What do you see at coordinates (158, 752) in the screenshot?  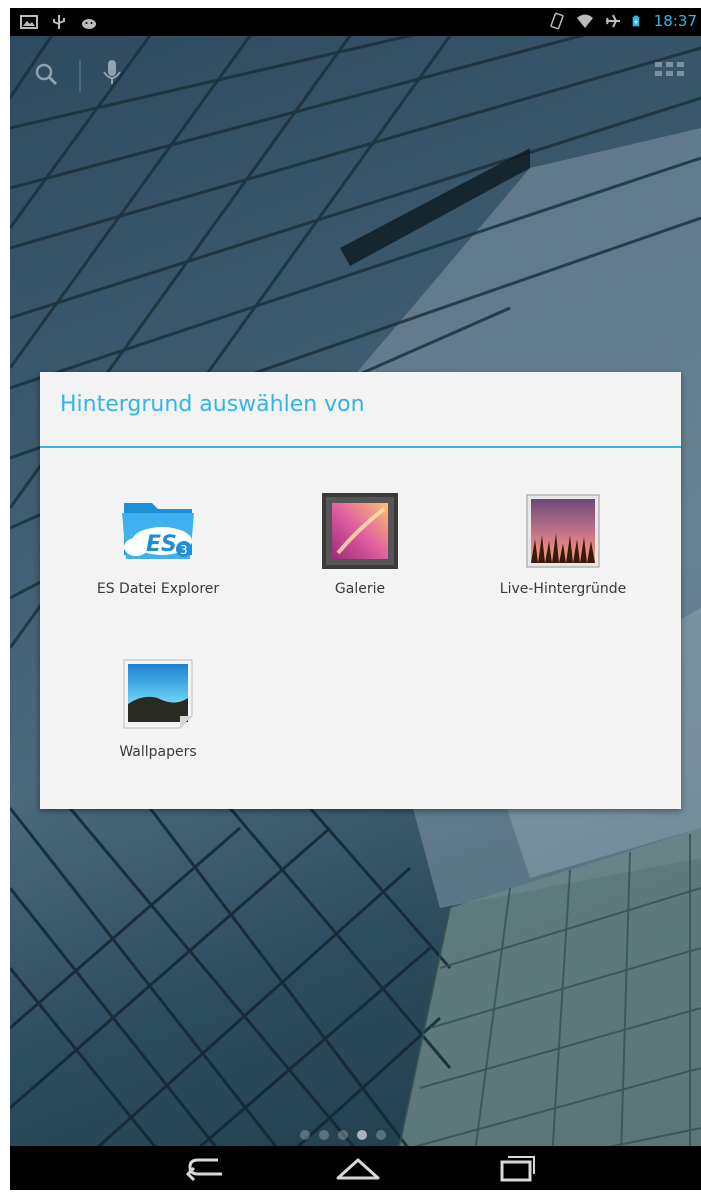 I see `app-label-wallpapers: Wallpapers` at bounding box center [158, 752].